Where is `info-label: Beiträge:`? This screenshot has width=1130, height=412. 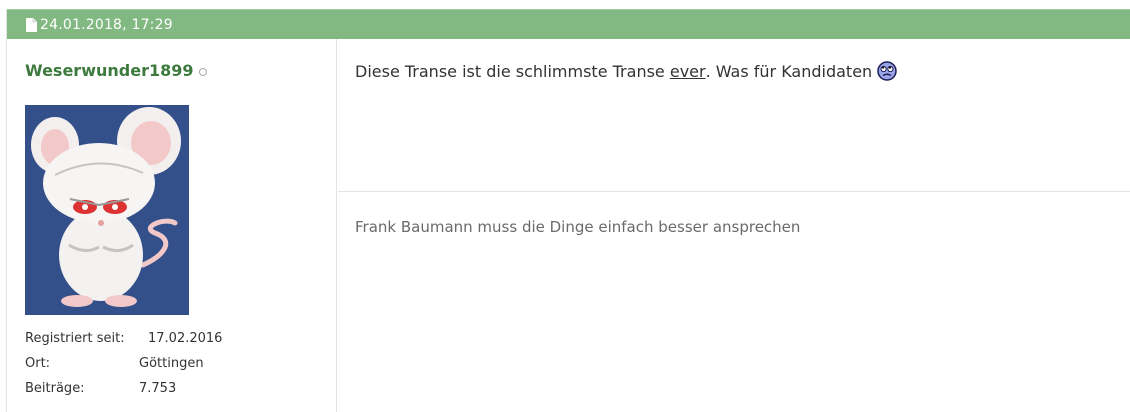 info-label: Beiträge: is located at coordinates (55, 388).